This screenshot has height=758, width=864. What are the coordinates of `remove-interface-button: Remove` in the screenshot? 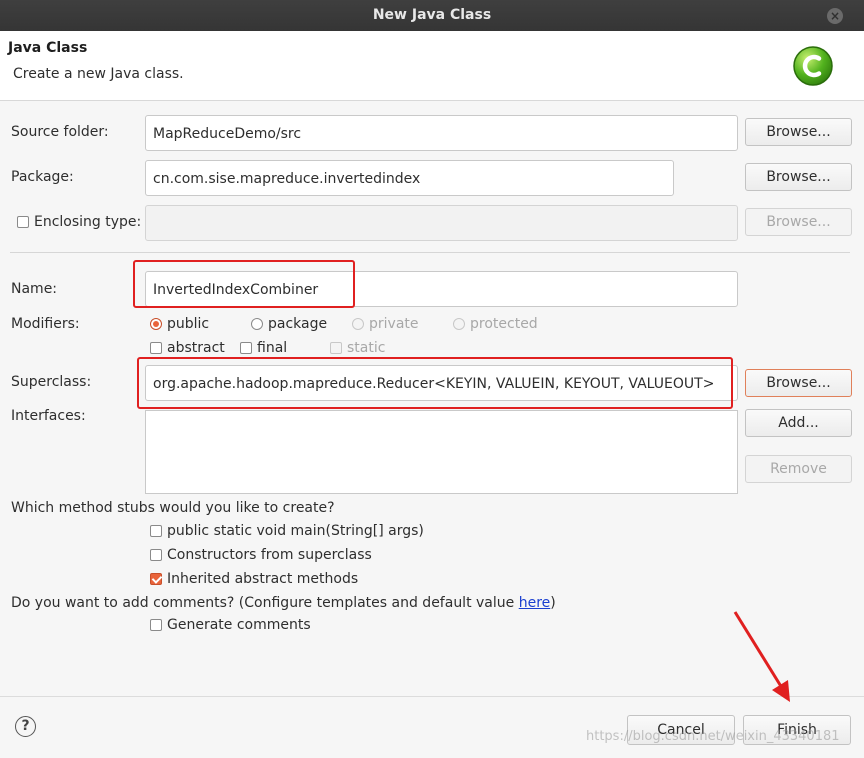 It's located at (798, 469).